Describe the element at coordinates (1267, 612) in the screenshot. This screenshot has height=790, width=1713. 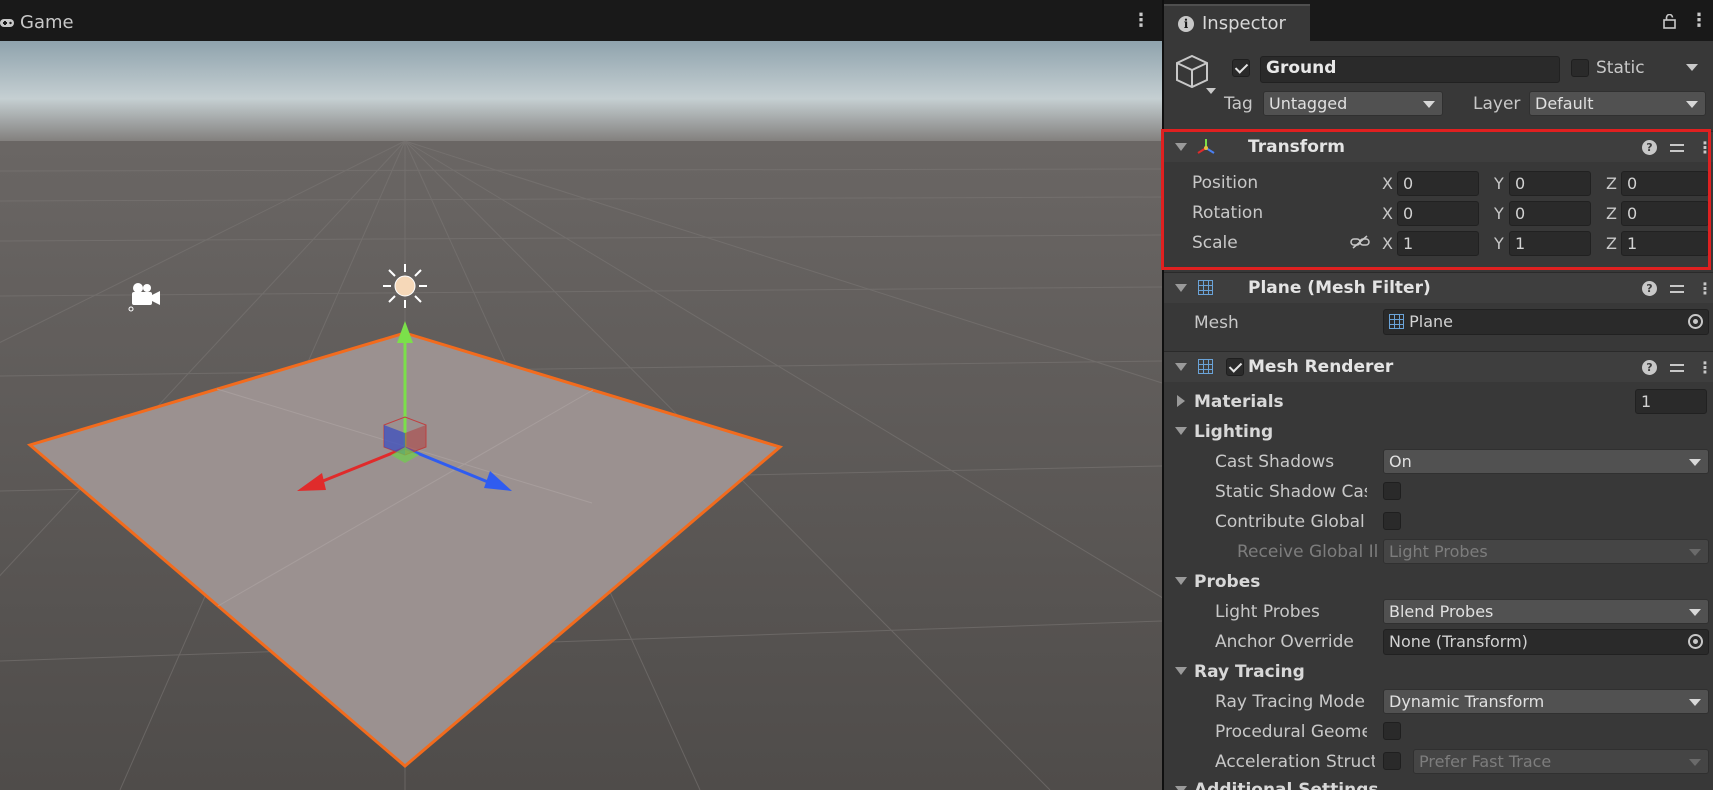
I see `light-probes-label: Light Probes` at that location.